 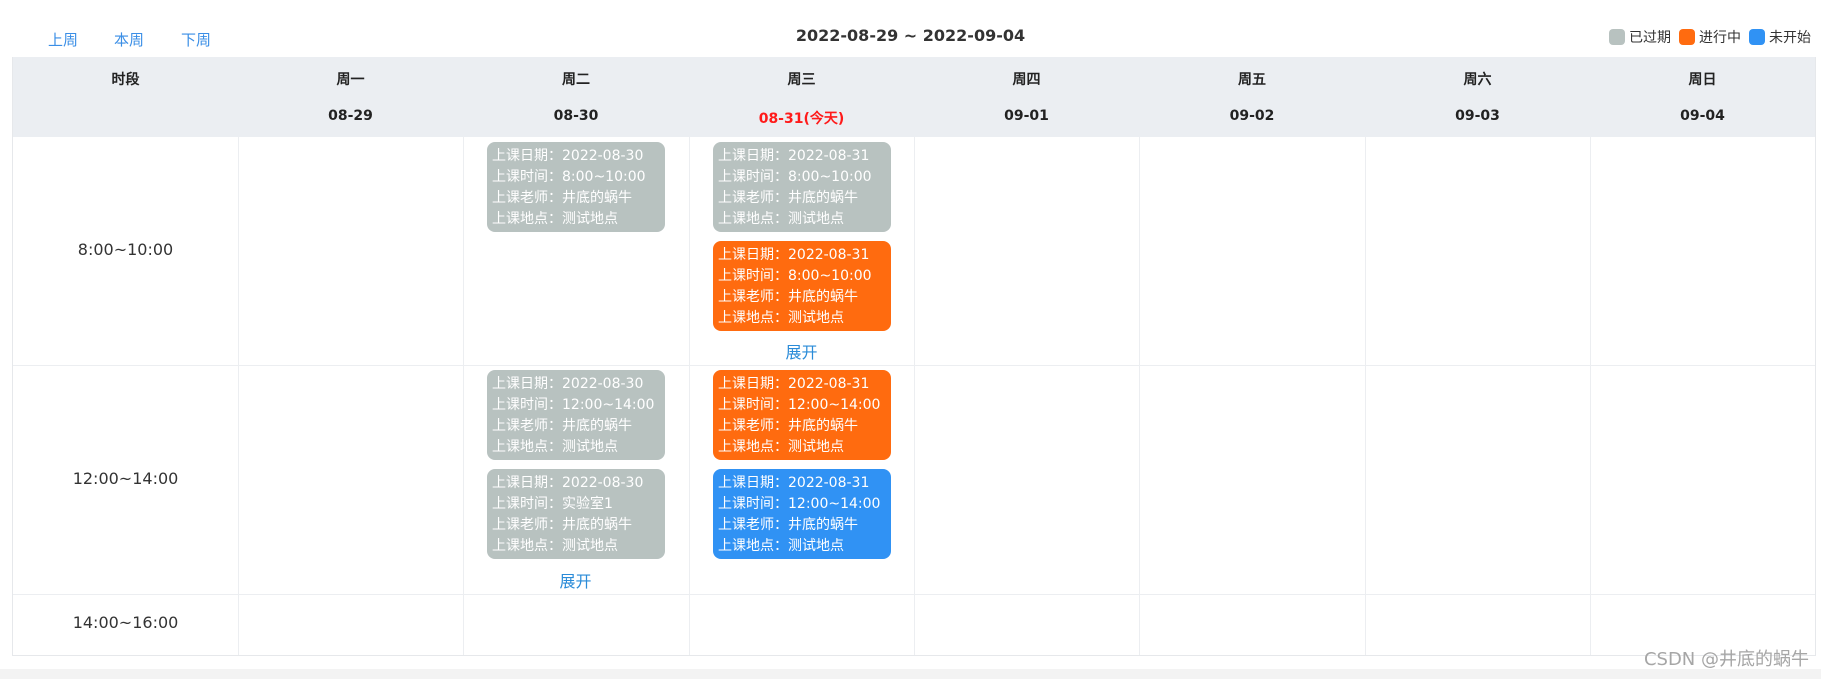 I want to click on card-field-time: 上课时间：12:00~14:00, so click(x=804, y=504).